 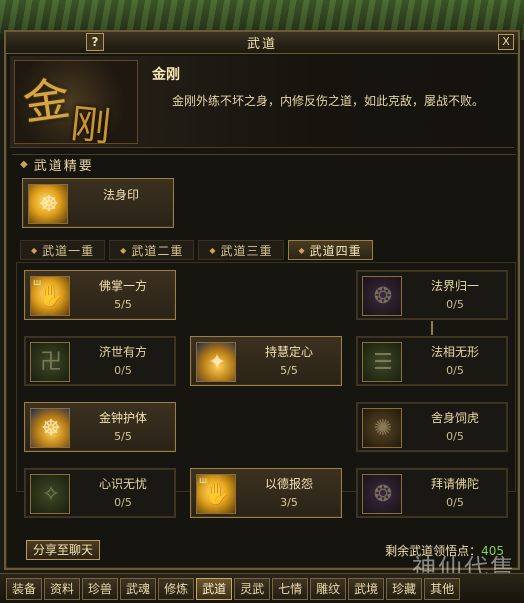 What do you see at coordinates (50, 428) in the screenshot?
I see `golden-bell-icon: ☸` at bounding box center [50, 428].